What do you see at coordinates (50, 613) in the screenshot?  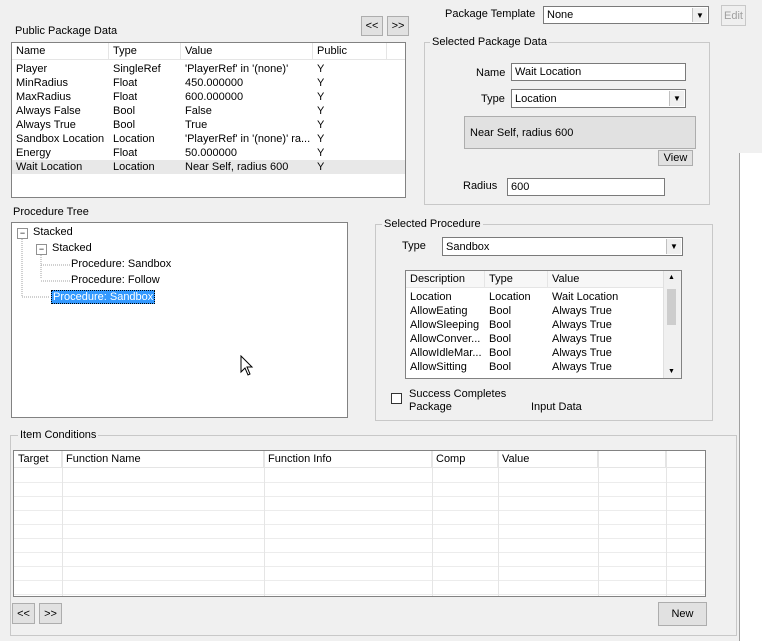 I see `conditions-next-button: >>` at bounding box center [50, 613].